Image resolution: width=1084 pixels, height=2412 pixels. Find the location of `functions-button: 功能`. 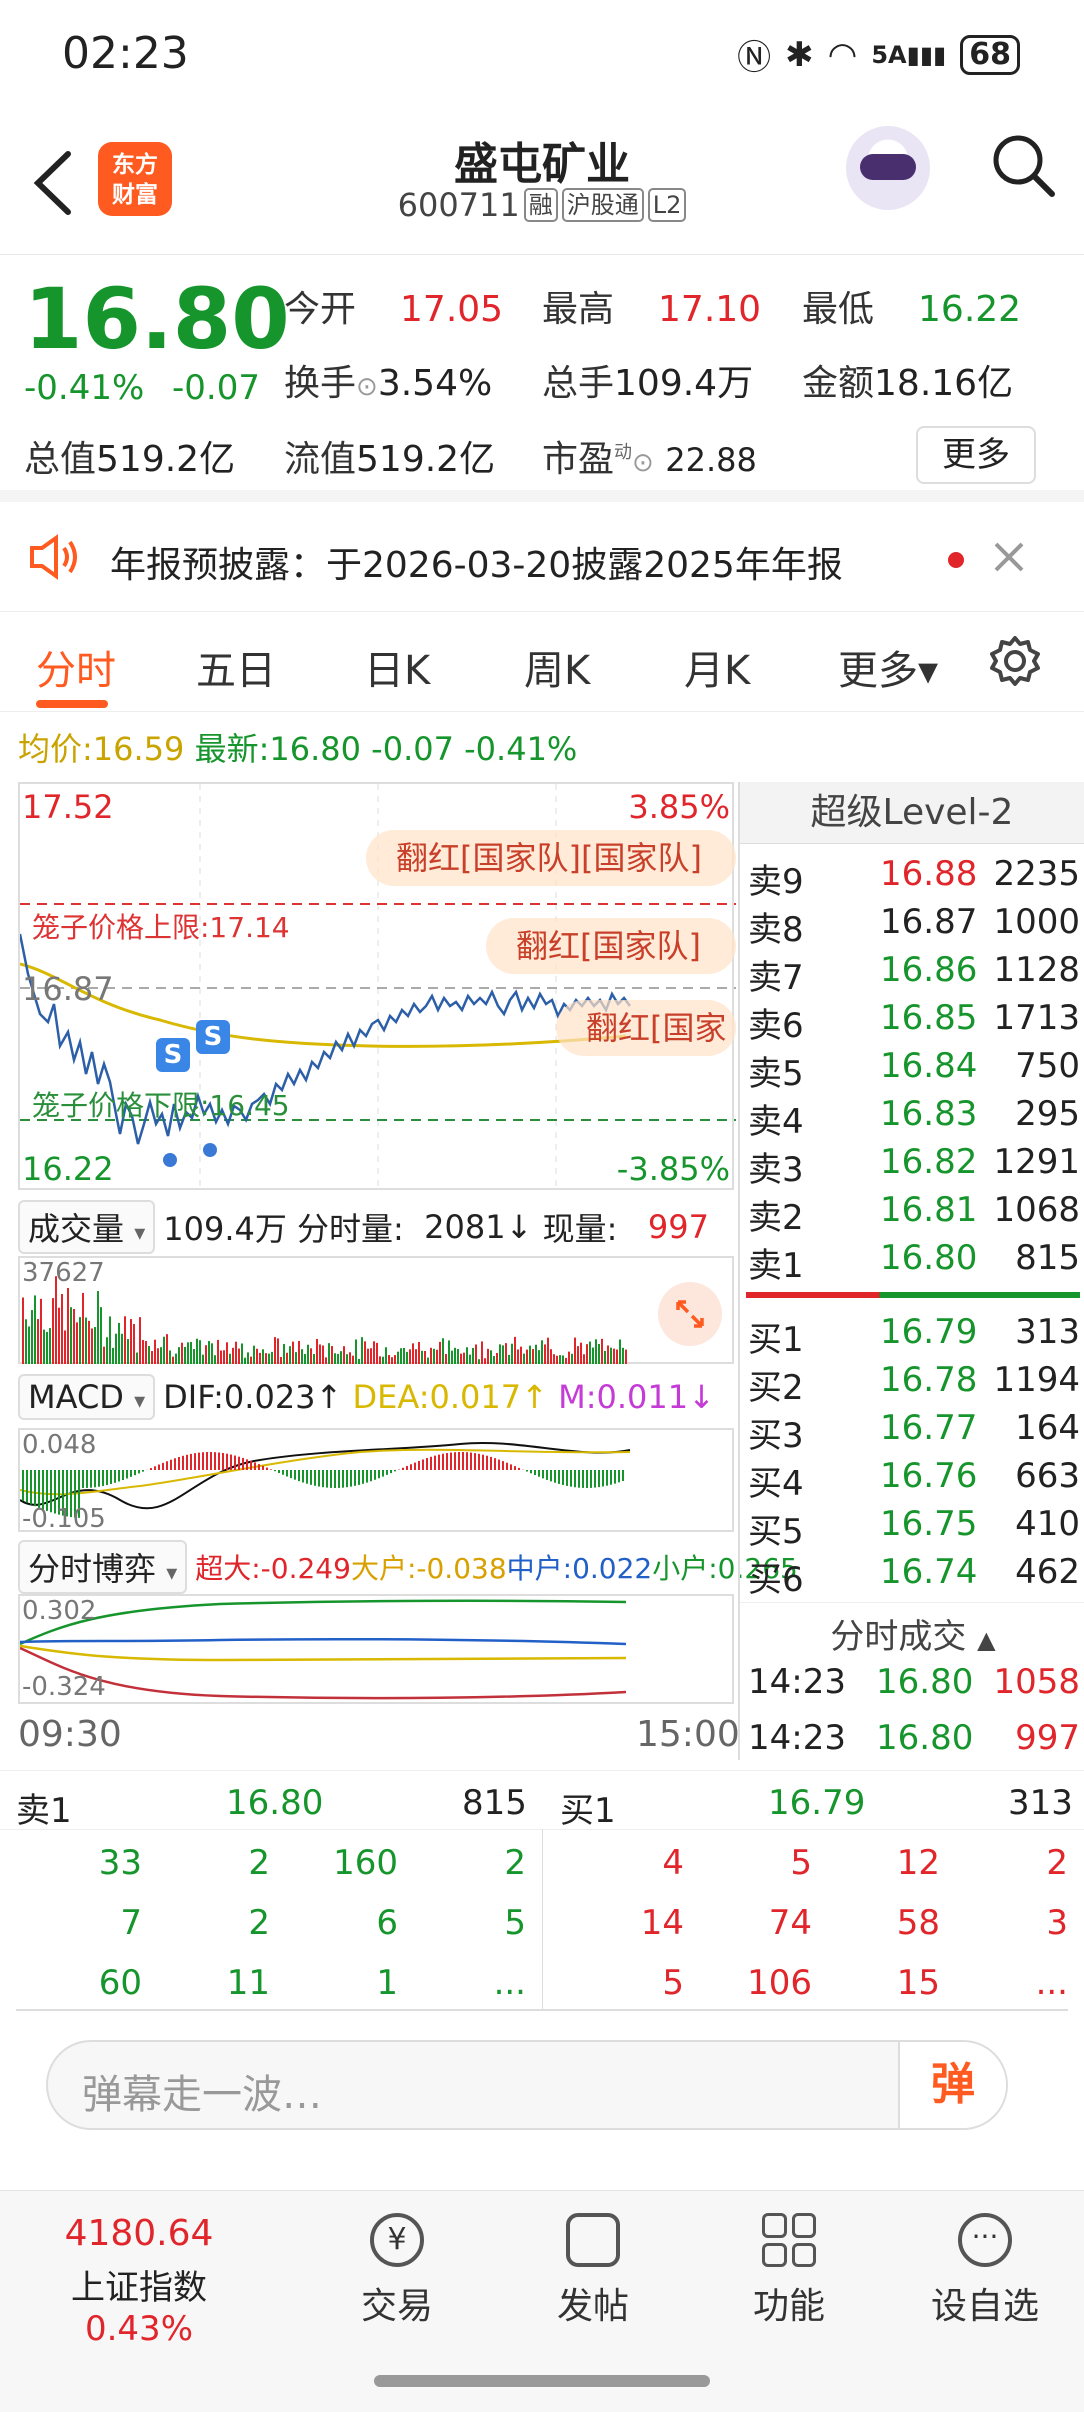

functions-button: 功能 is located at coordinates (789, 2271).